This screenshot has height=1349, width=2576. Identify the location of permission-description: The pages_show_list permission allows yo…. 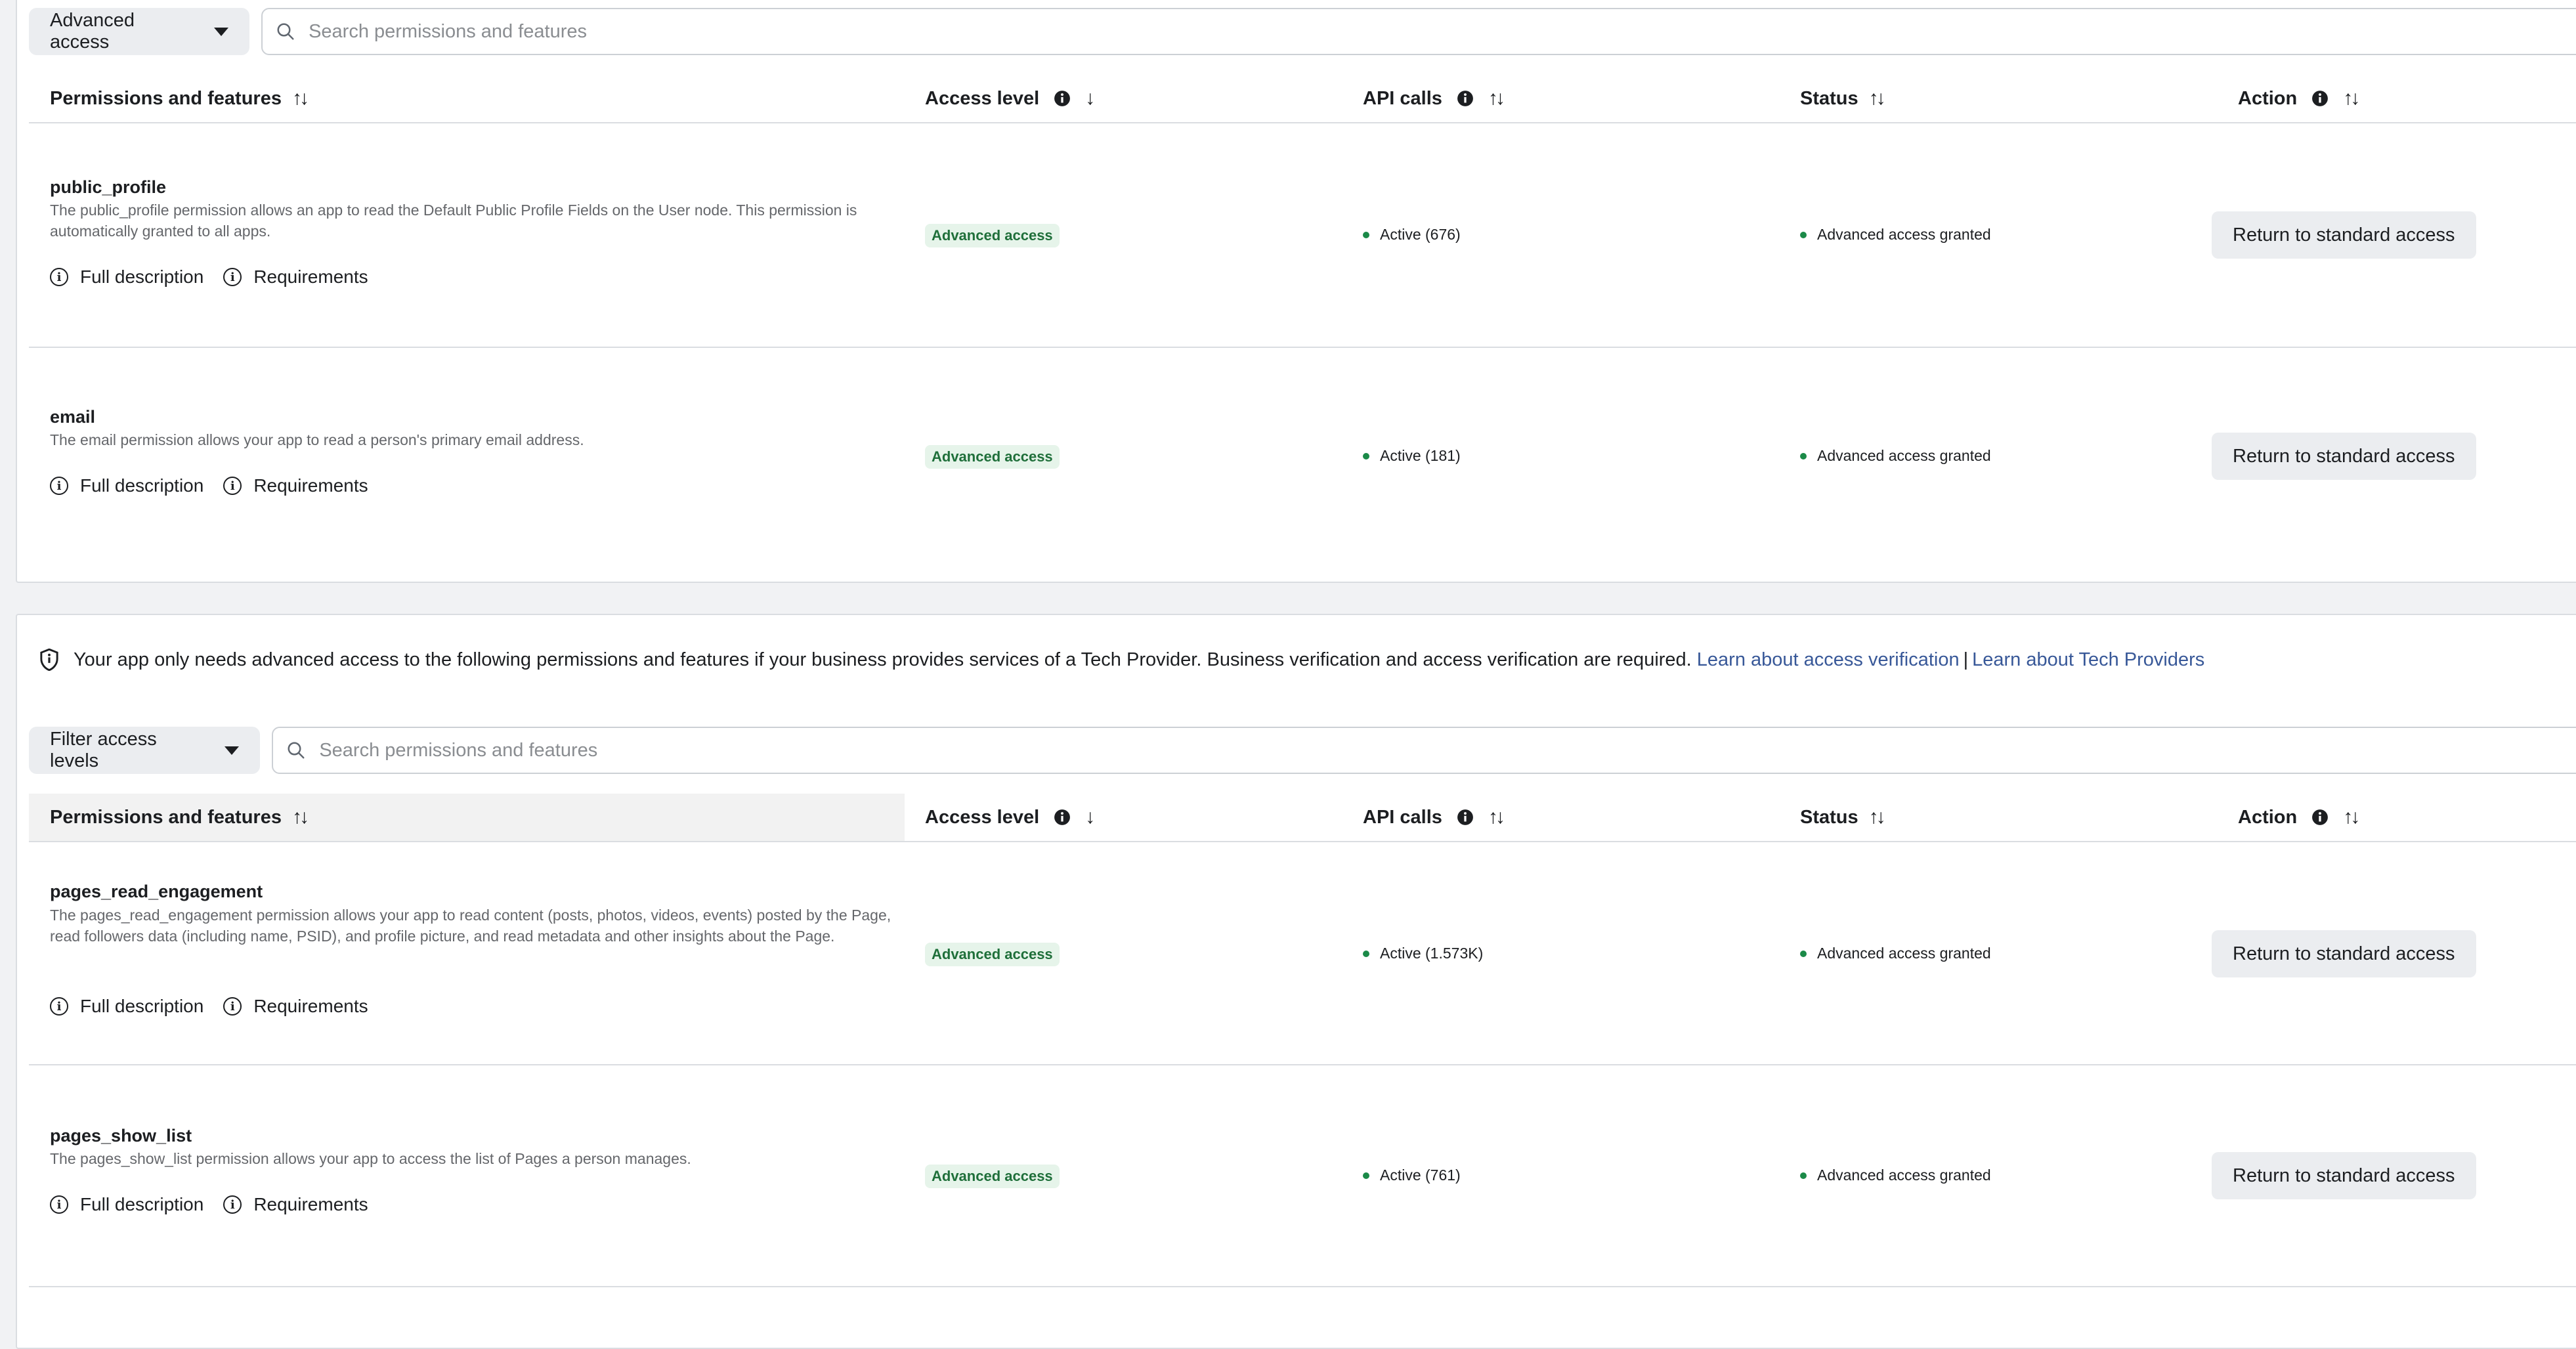
(370, 1158).